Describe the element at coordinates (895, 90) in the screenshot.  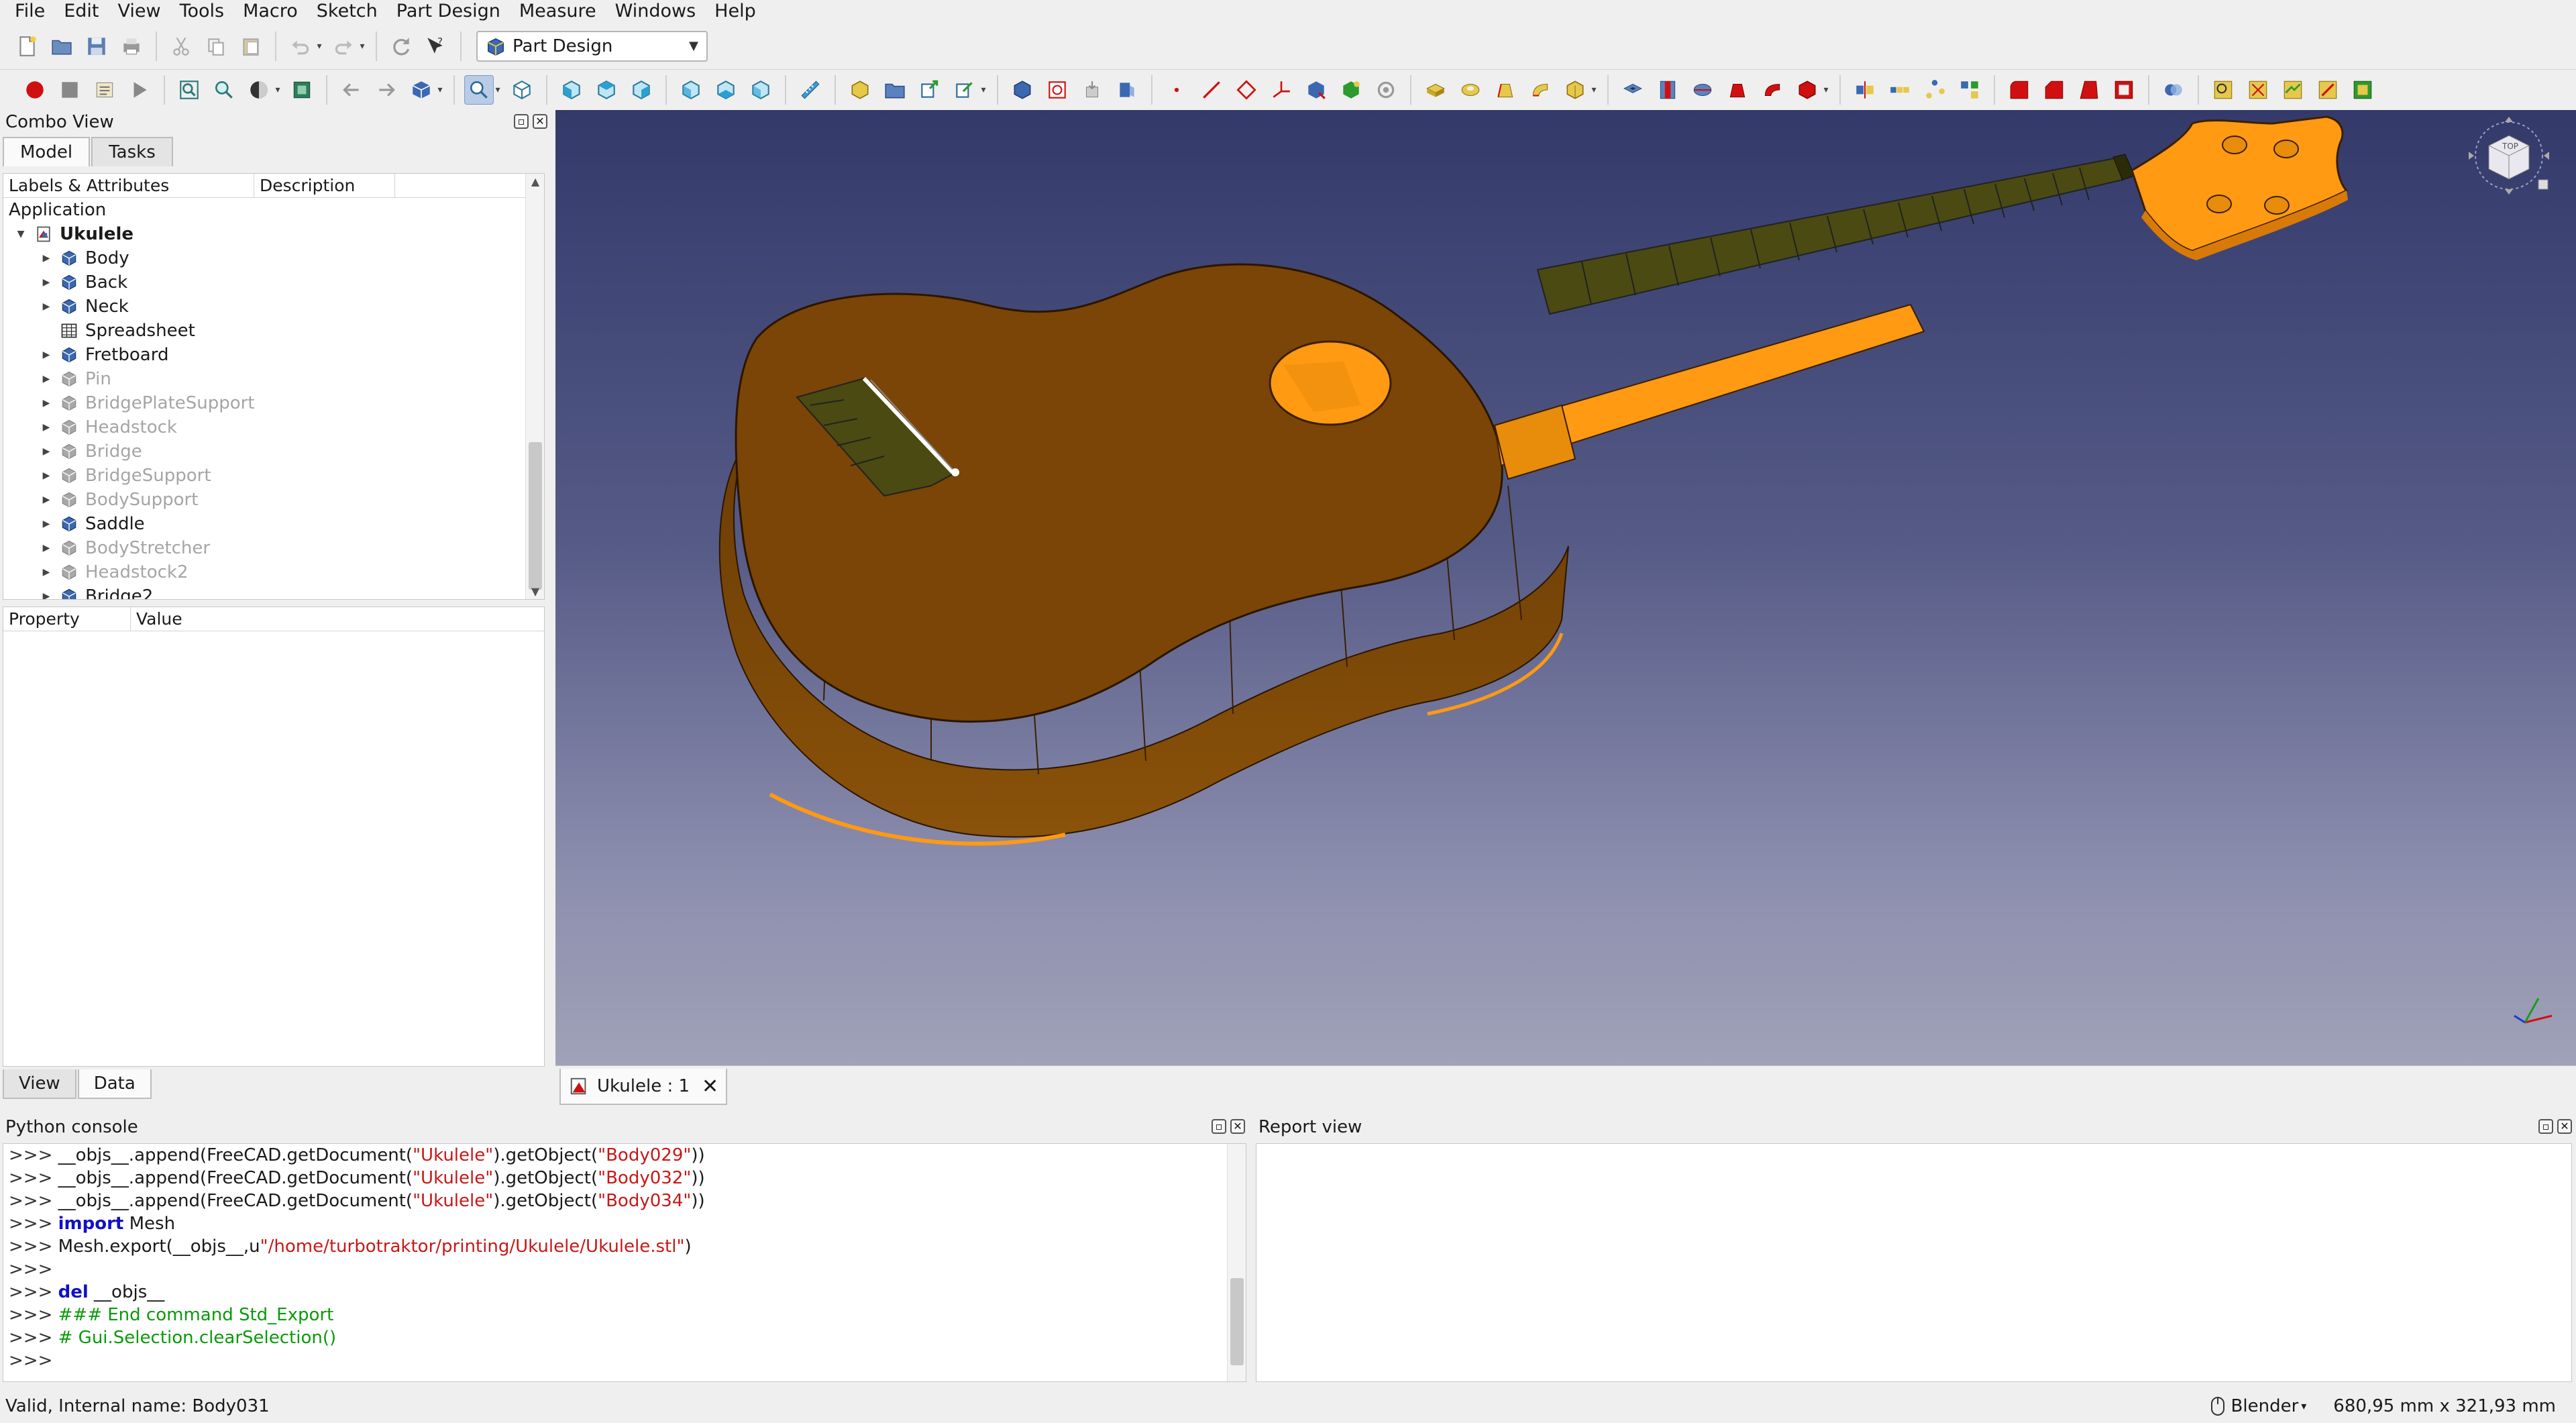
I see `create-group-icon` at that location.